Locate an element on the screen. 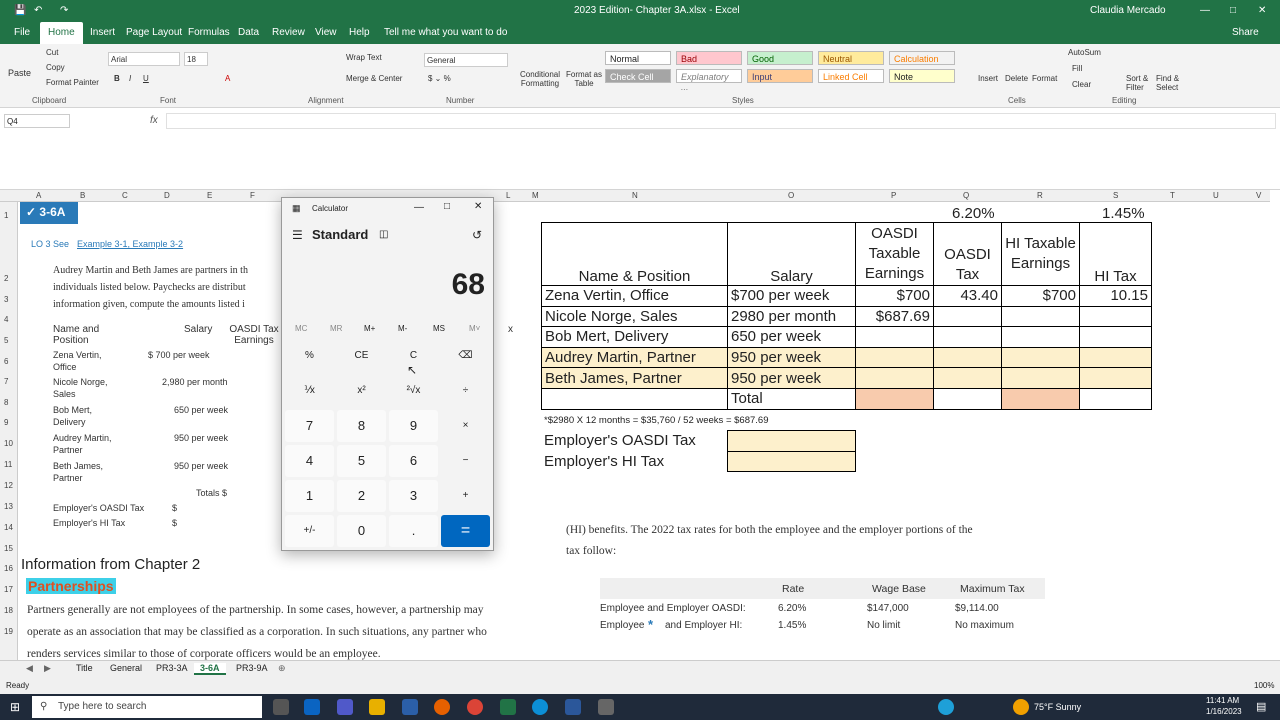  close-icon: ✕ is located at coordinates (478, 206).